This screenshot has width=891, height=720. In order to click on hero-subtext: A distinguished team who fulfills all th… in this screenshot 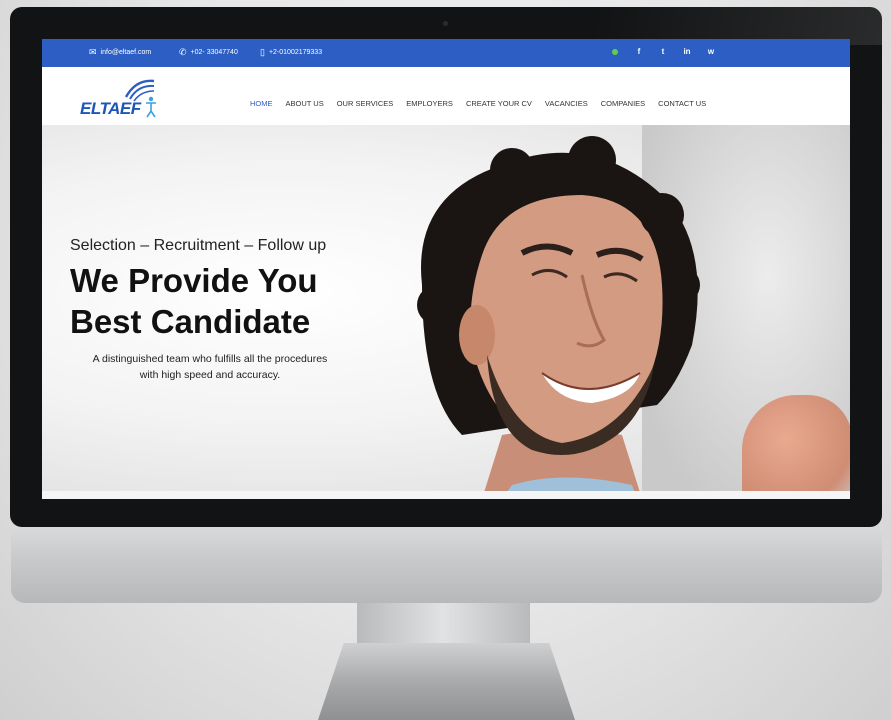, I will do `click(210, 367)`.